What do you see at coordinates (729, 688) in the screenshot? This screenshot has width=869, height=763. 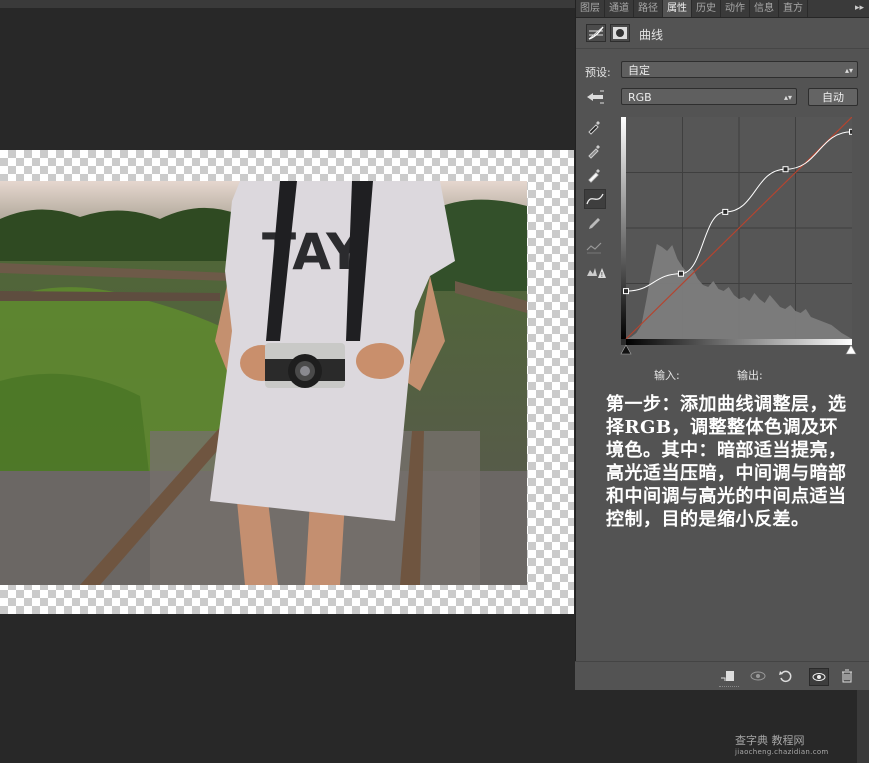 I see `resize-grip` at bounding box center [729, 688].